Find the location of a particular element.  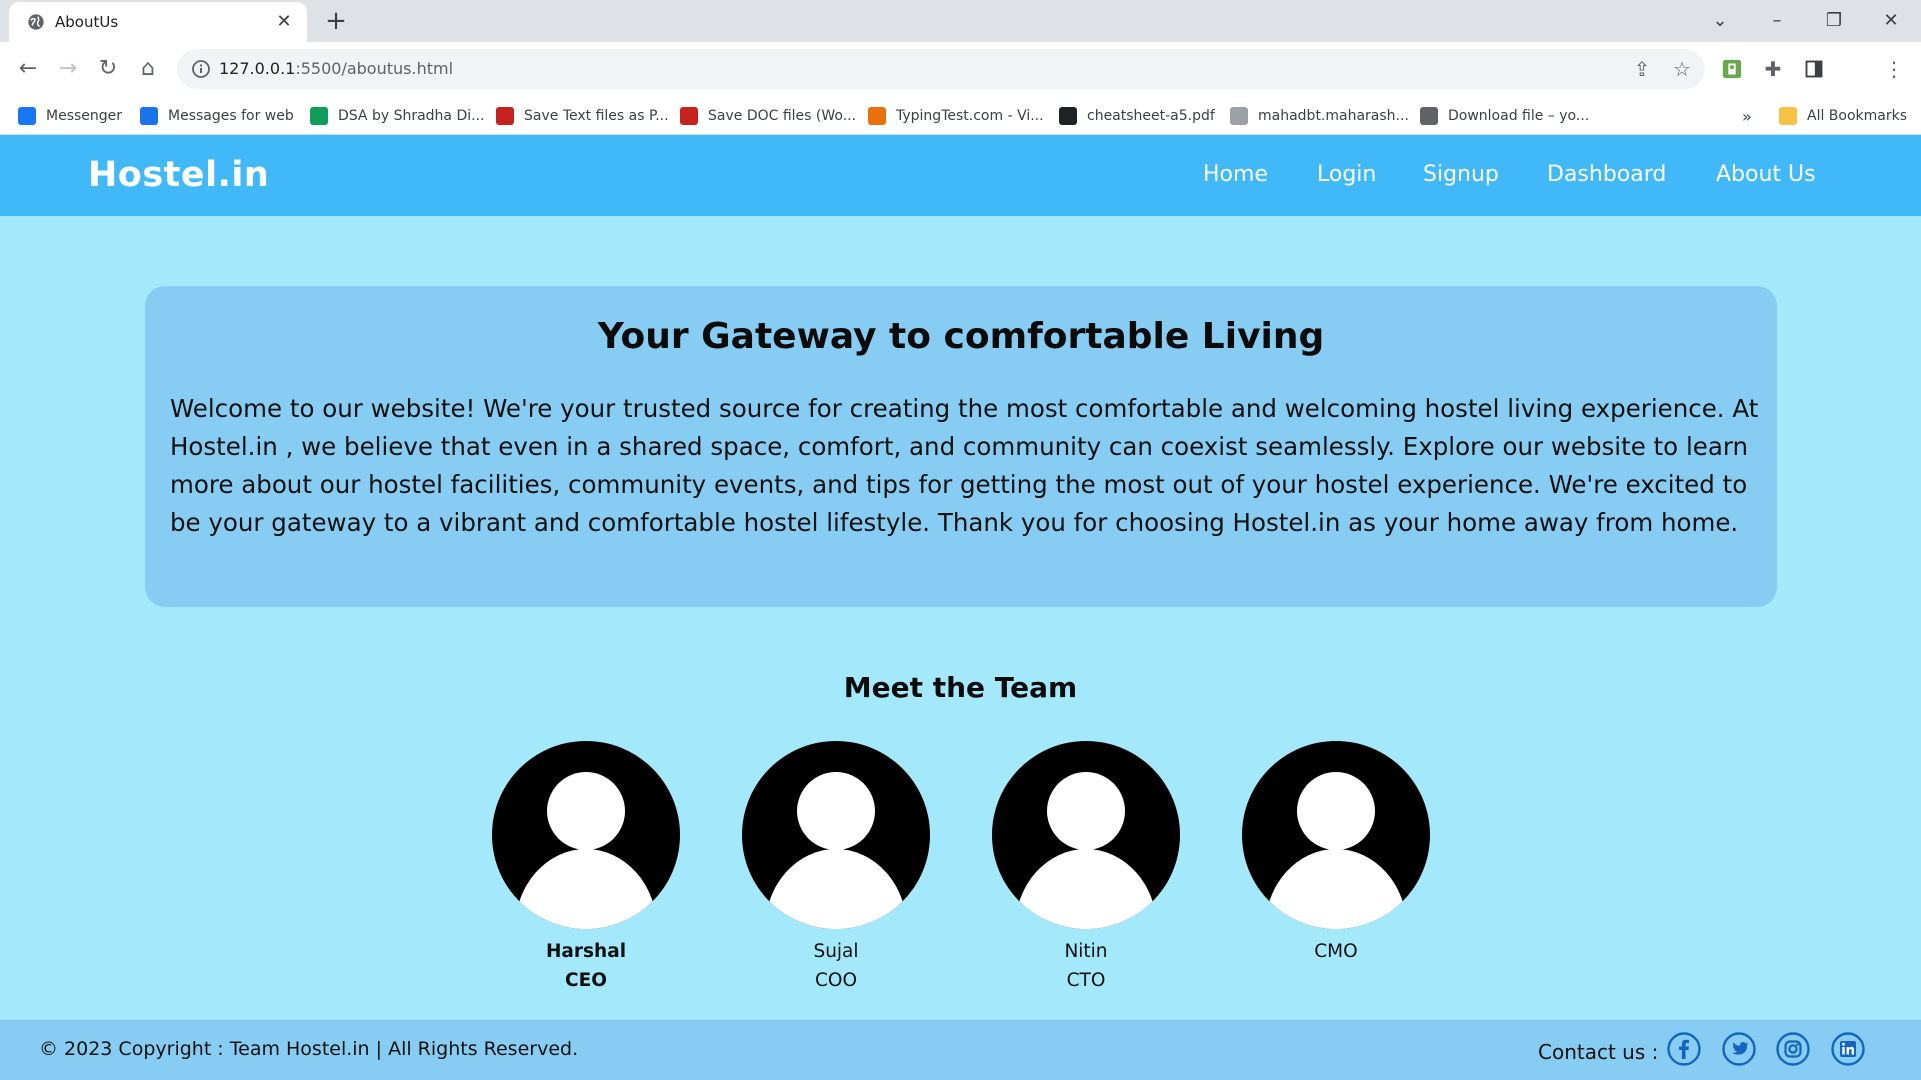

bookmark-label: Messages for web is located at coordinates (231, 116).